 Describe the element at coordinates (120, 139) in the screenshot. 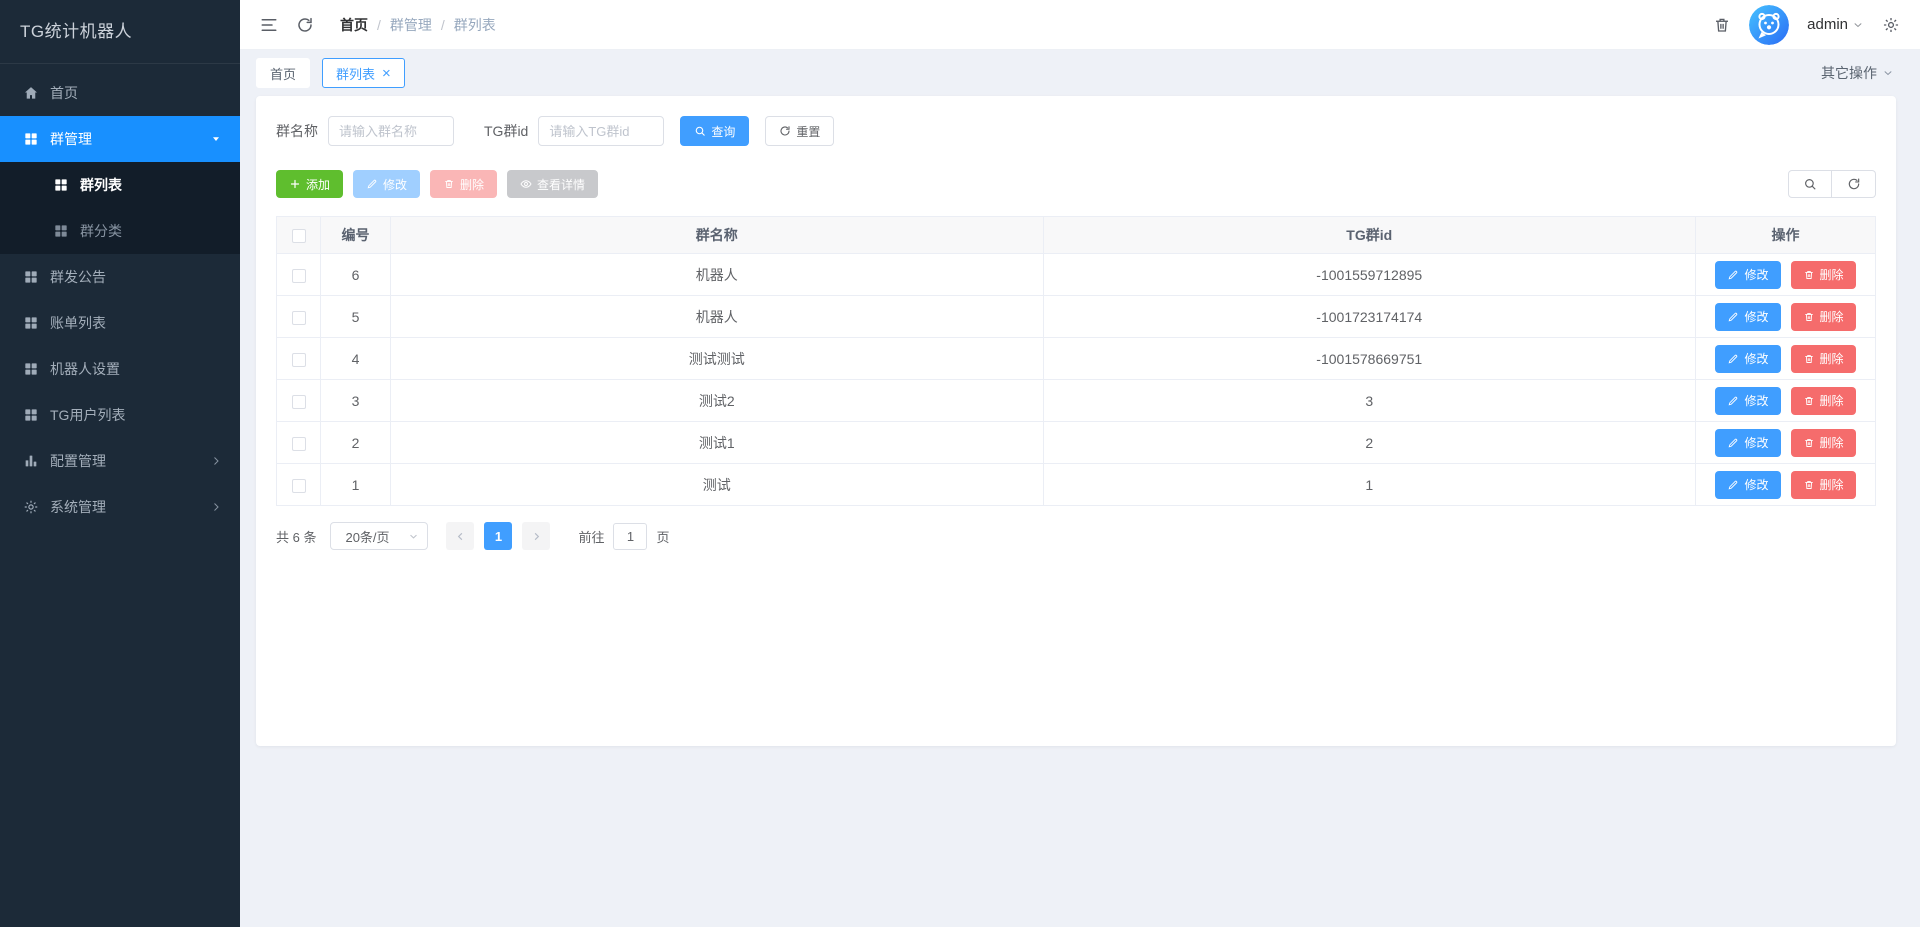

I see `sidebar-item-group-management: 群管理` at that location.